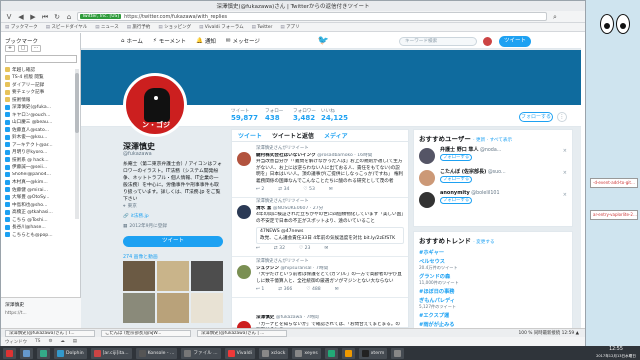 The height and width of the screenshot is (360, 640). What do you see at coordinates (336, 135) in the screenshot?
I see `tab-media: メディア` at bounding box center [336, 135].